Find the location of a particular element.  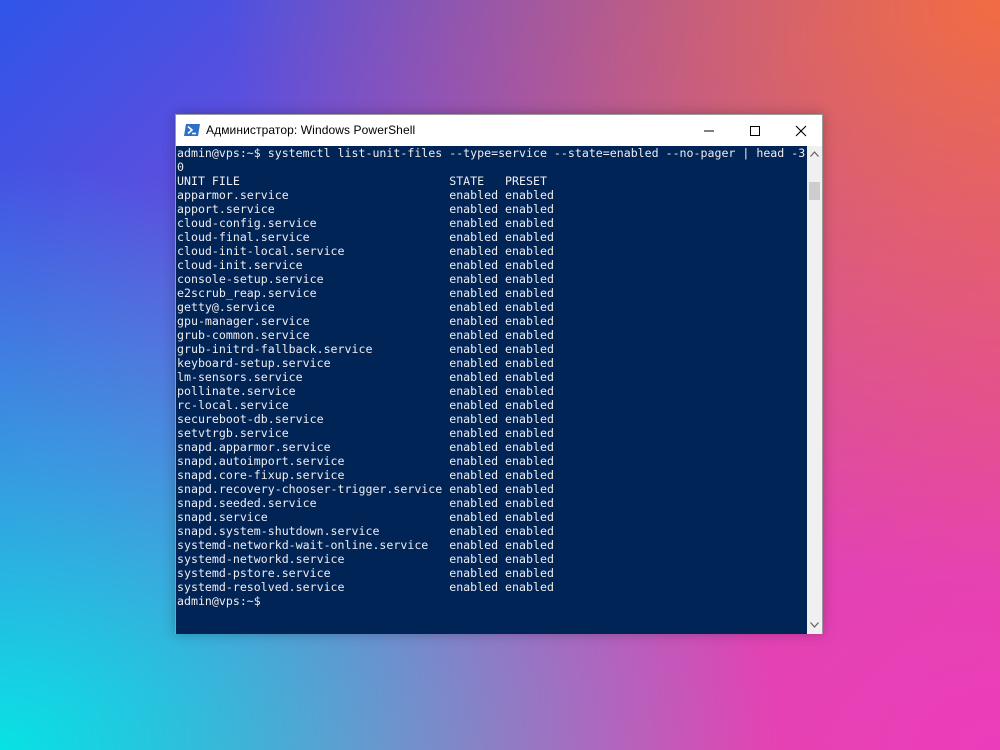

scroll-thumb is located at coordinates (814, 191).